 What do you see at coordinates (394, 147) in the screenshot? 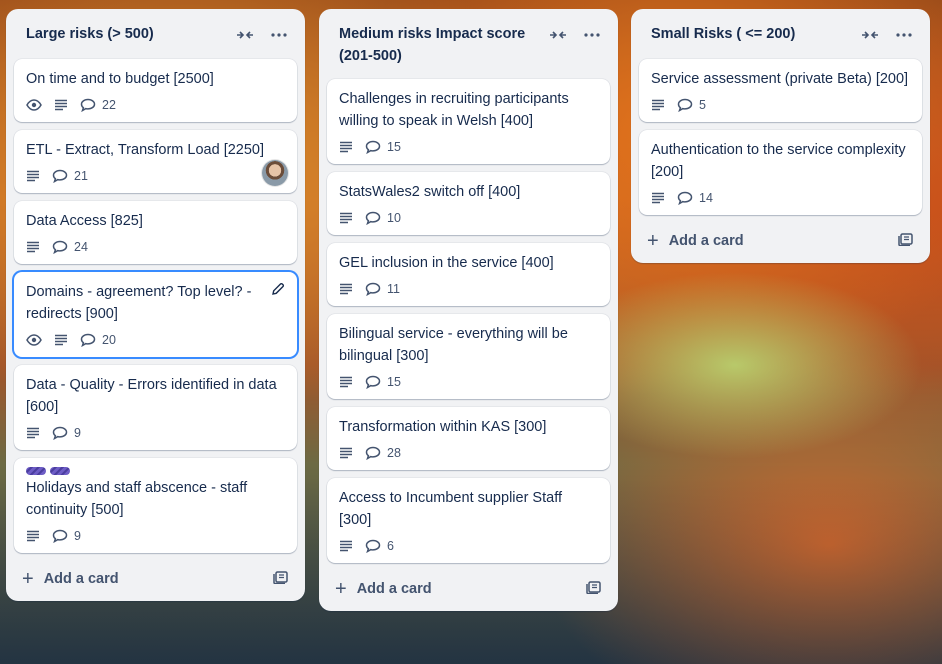
I see `comment-count: 15` at bounding box center [394, 147].